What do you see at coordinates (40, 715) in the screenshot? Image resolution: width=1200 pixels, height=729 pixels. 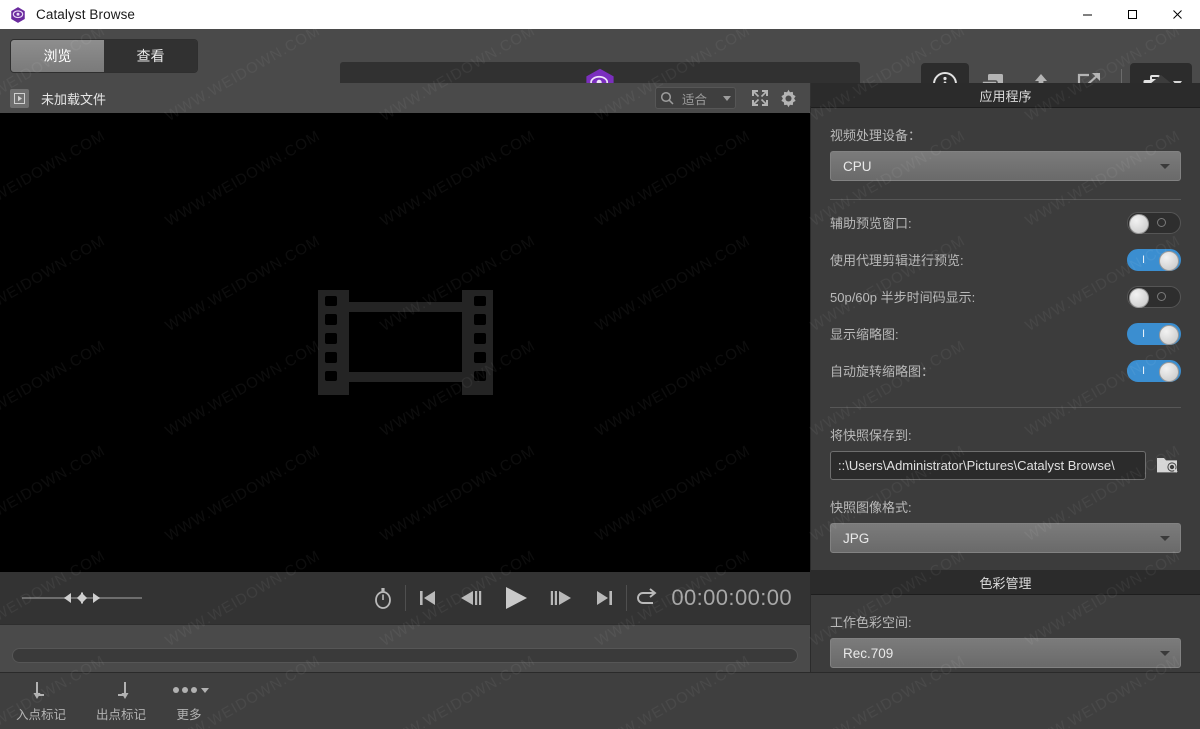 I see `mark-in-label: 入点标记` at bounding box center [40, 715].